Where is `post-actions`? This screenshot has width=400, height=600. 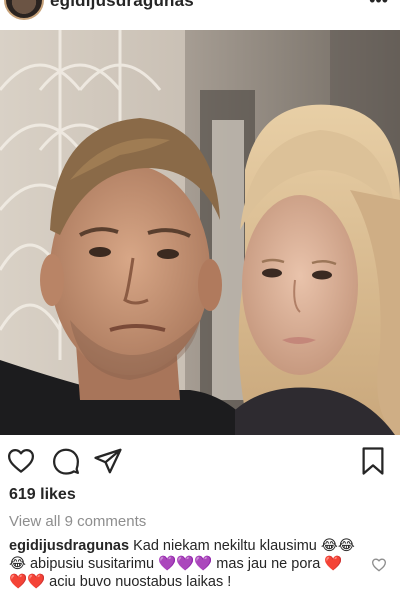
post-actions is located at coordinates (200, 462).